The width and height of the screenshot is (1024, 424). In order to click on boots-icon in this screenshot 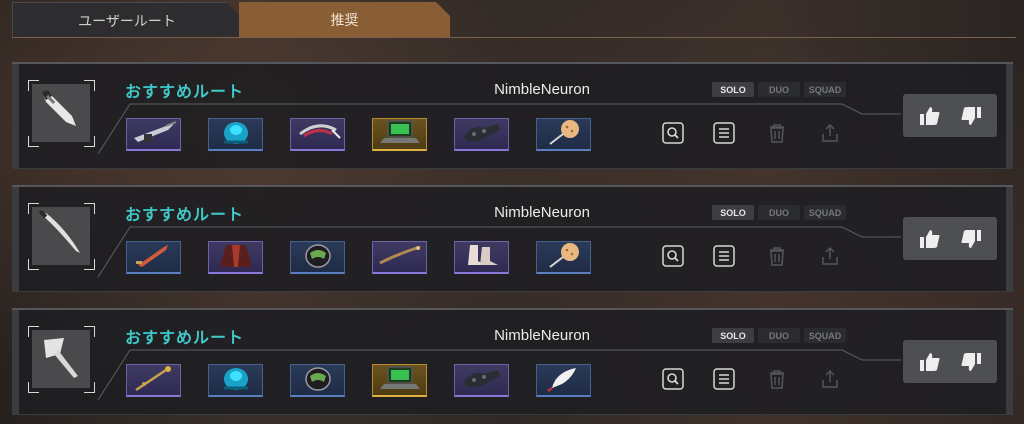, I will do `click(482, 257)`.